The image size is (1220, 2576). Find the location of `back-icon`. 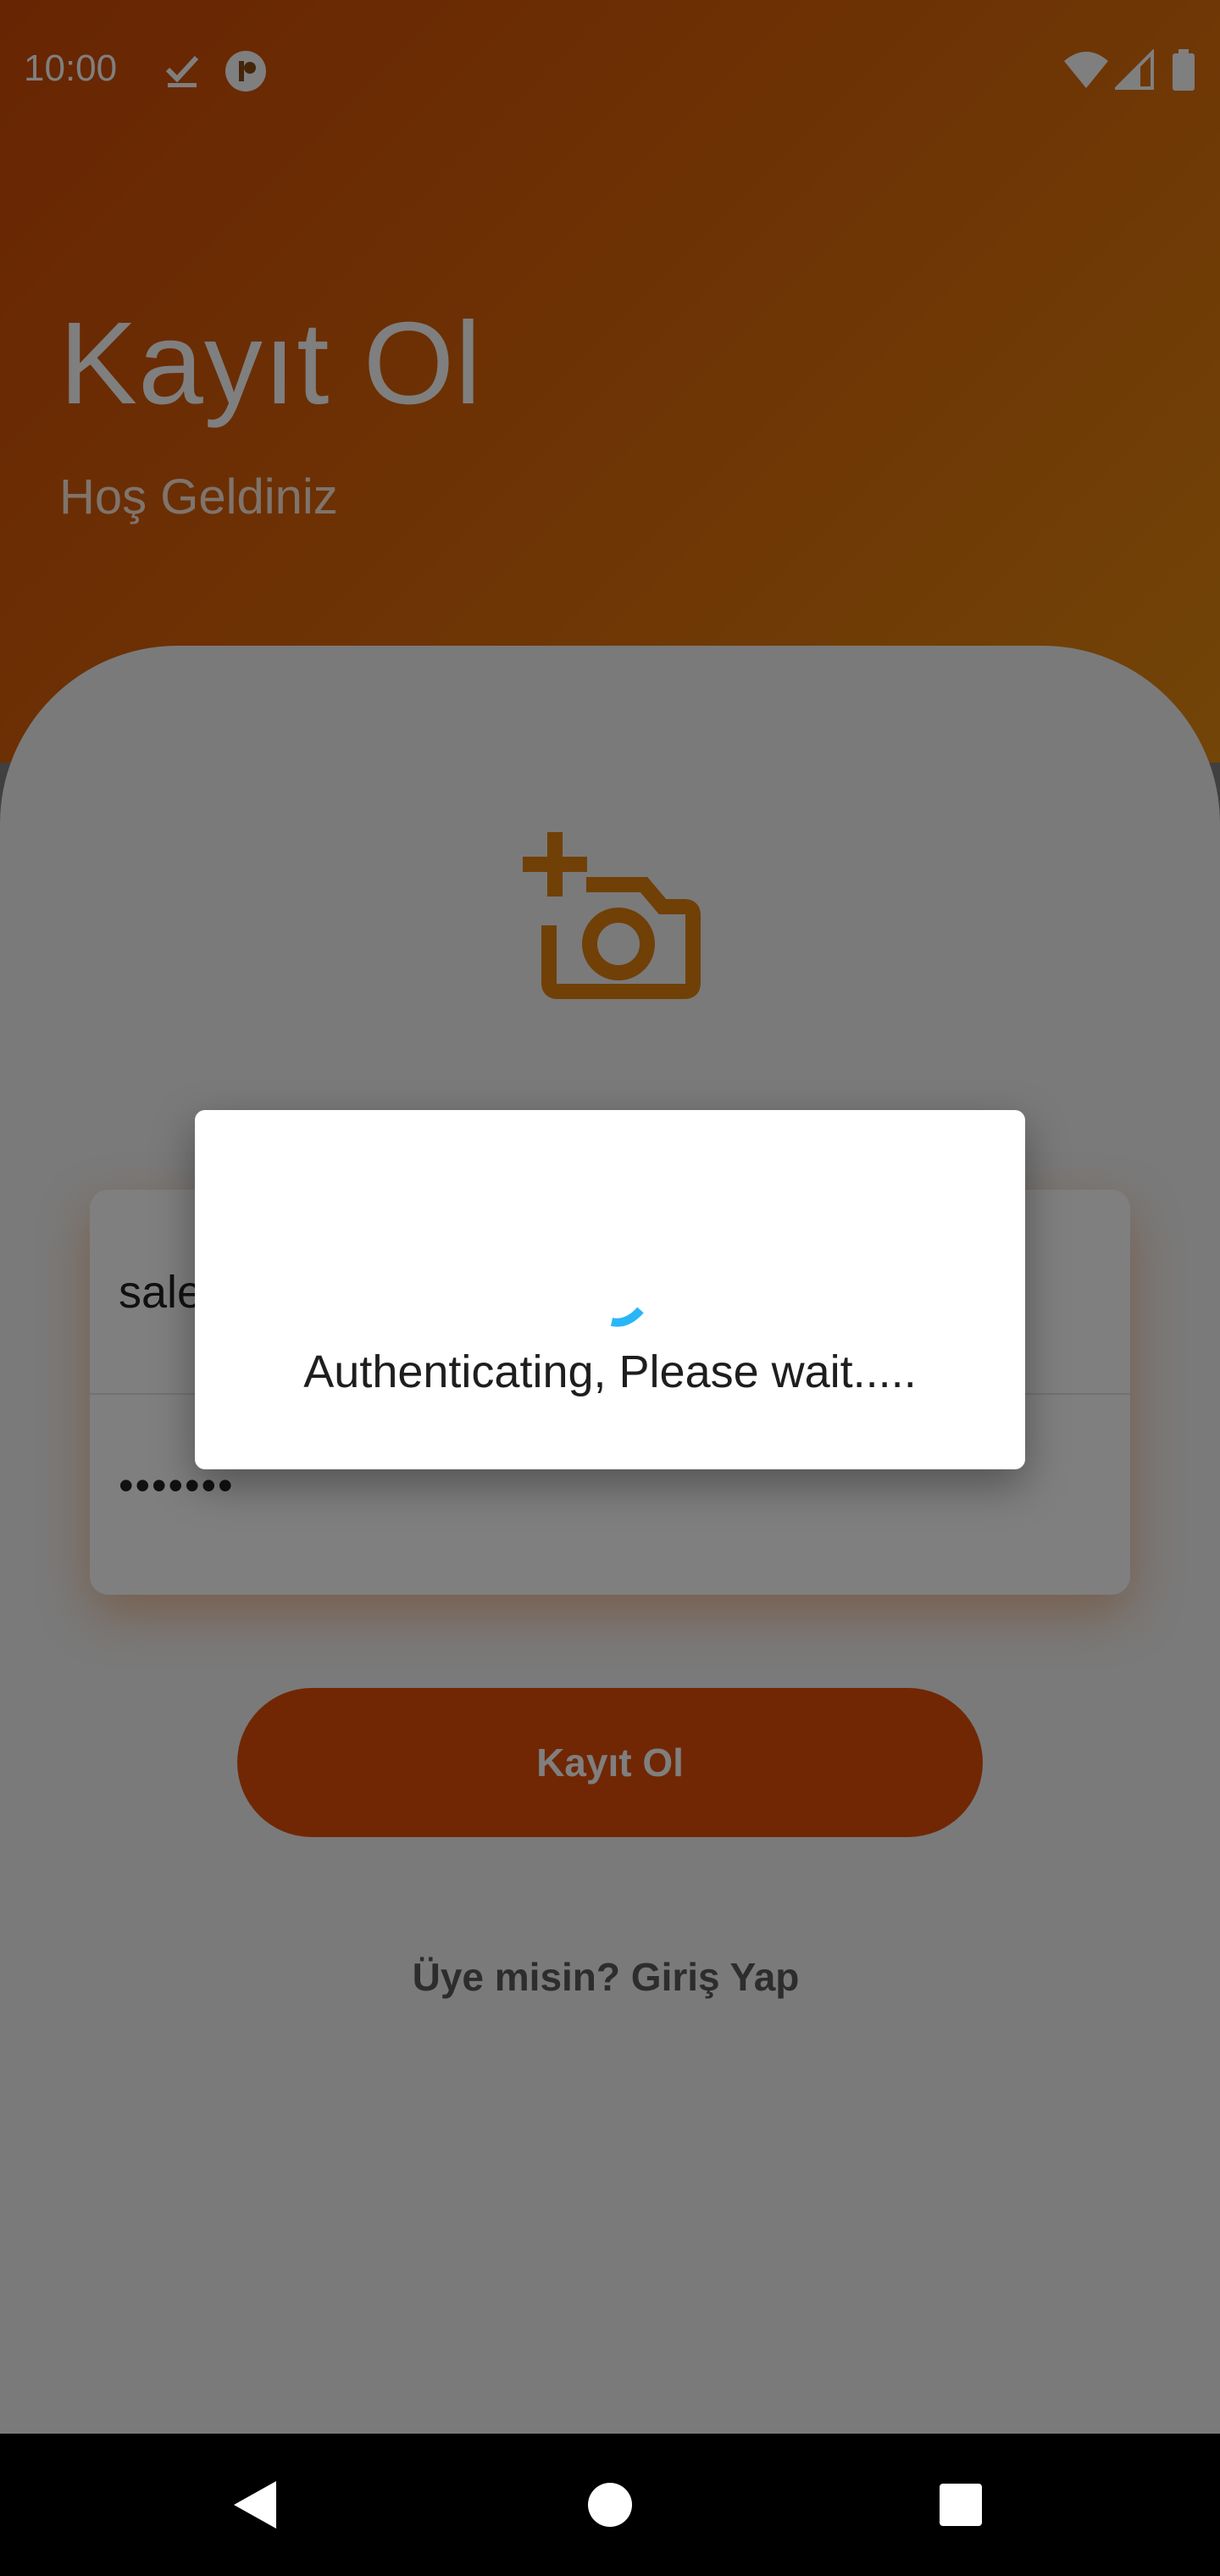

back-icon is located at coordinates (254, 2505).